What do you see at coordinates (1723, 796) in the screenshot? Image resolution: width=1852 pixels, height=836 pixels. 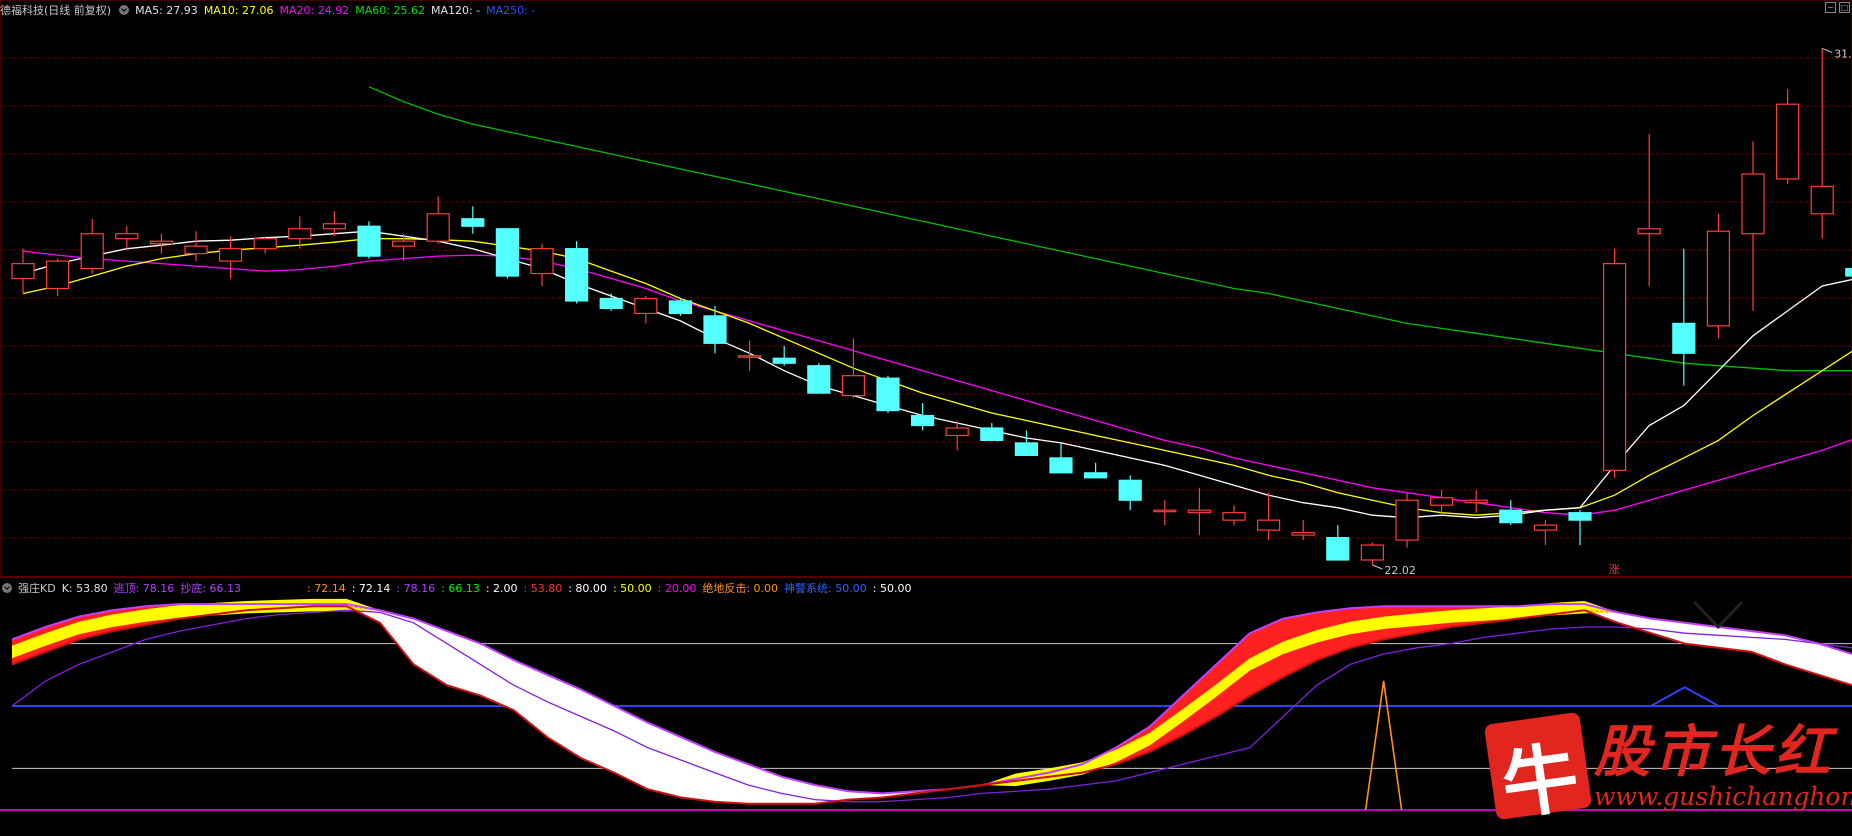 I see `watermark-url: www.gushichanghong.com` at bounding box center [1723, 796].